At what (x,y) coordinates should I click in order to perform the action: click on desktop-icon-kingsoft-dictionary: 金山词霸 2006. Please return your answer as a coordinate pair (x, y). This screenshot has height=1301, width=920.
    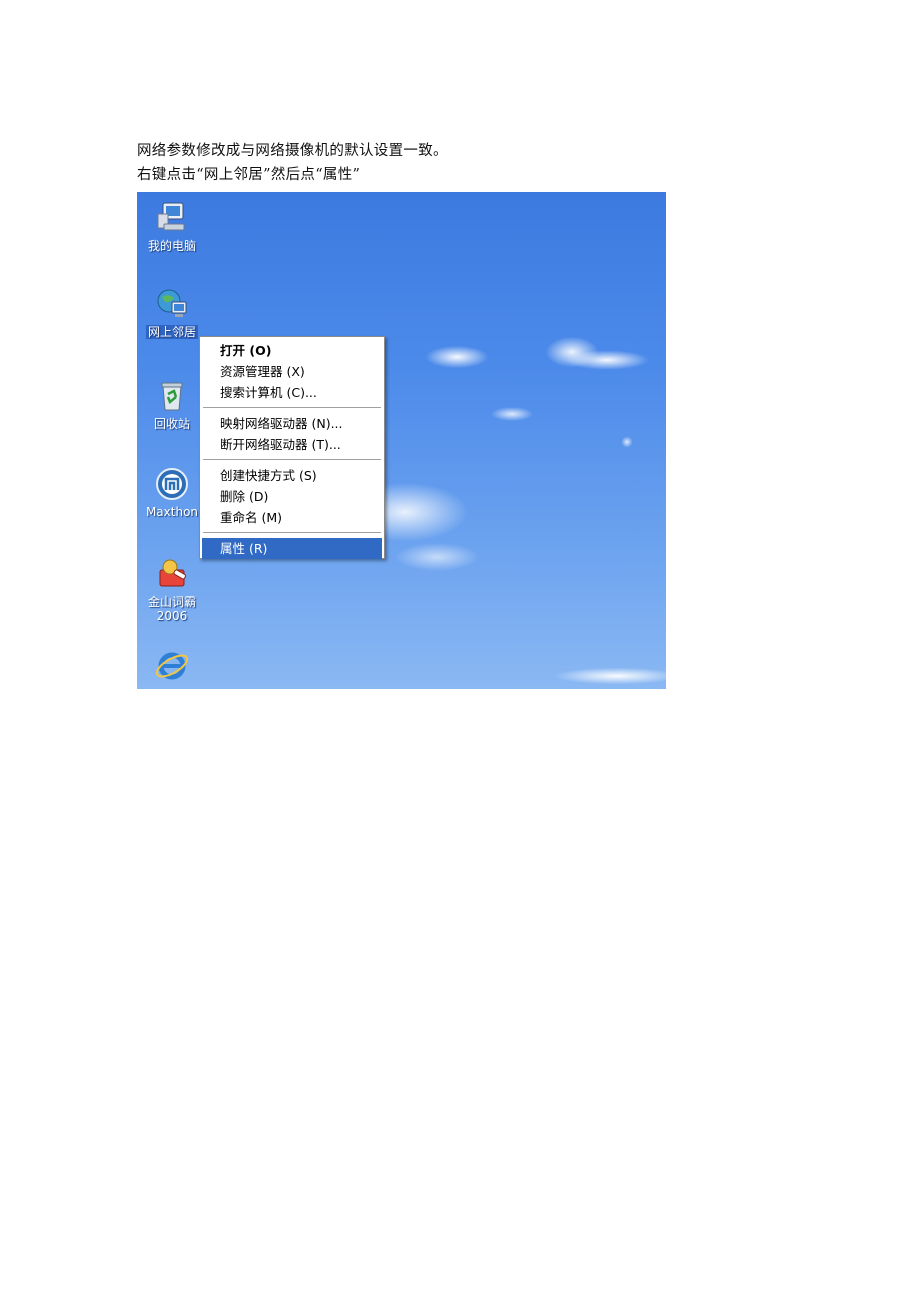
    Looking at the image, I should click on (172, 589).